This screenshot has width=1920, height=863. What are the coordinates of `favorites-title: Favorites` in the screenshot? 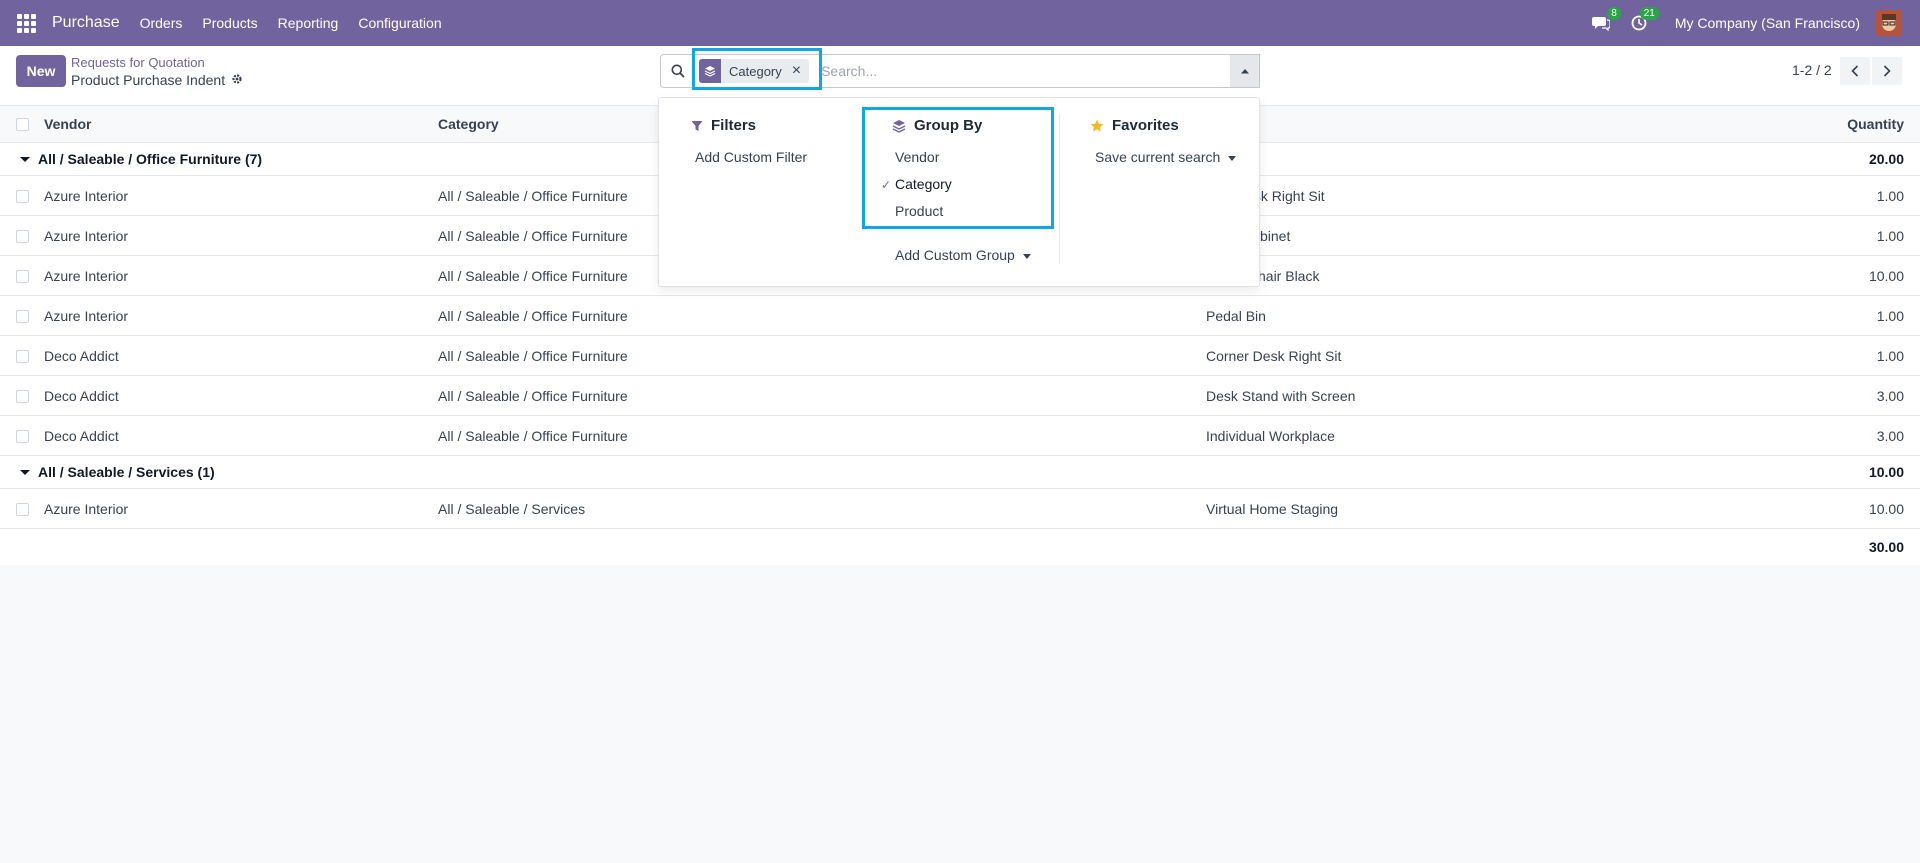 It's located at (1134, 125).